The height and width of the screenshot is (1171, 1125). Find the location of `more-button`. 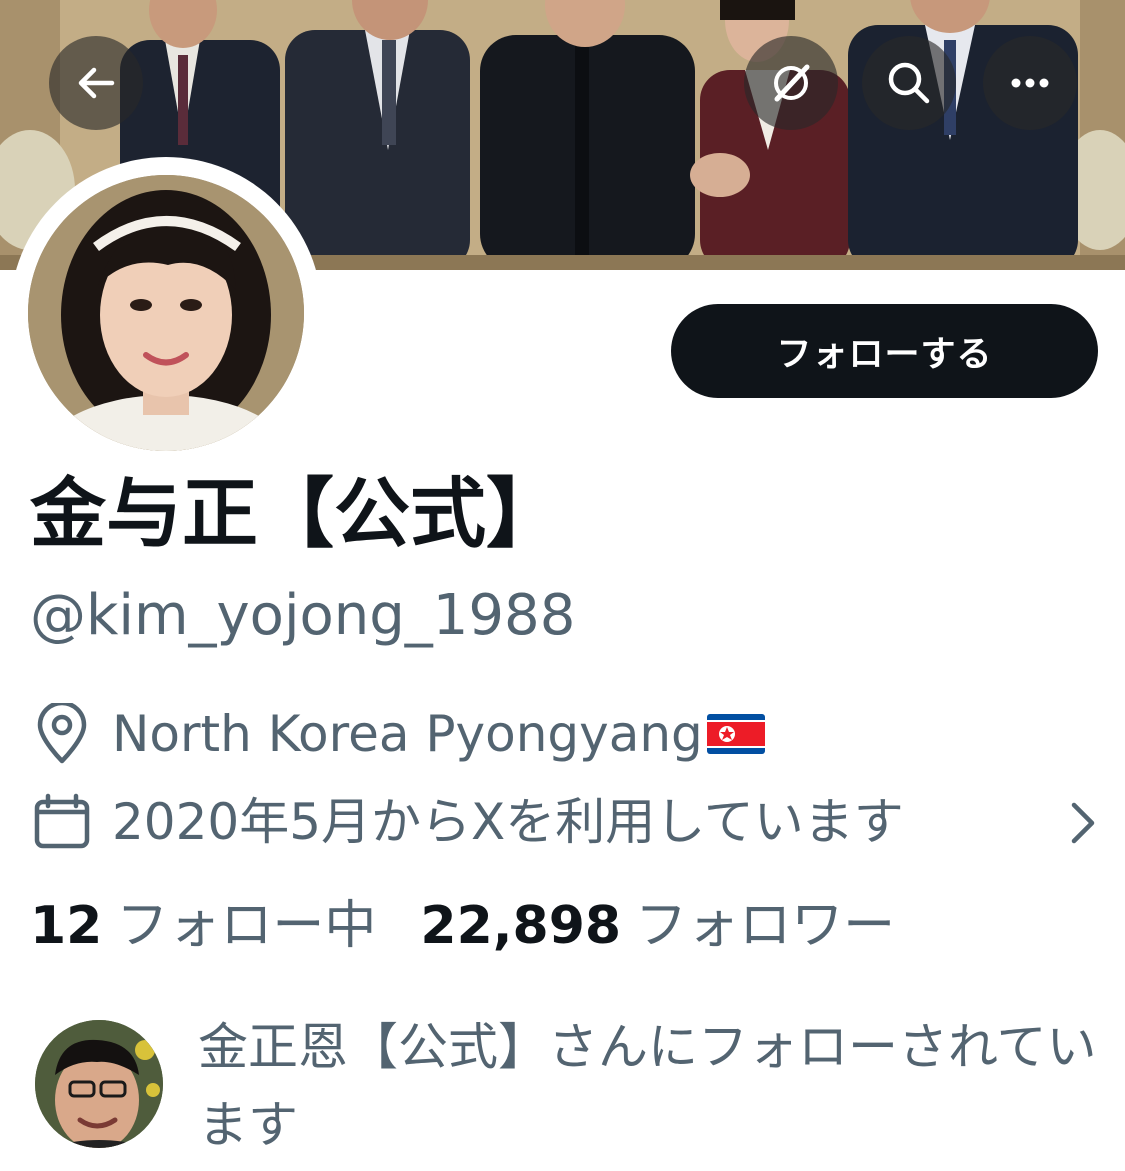

more-button is located at coordinates (1030, 83).